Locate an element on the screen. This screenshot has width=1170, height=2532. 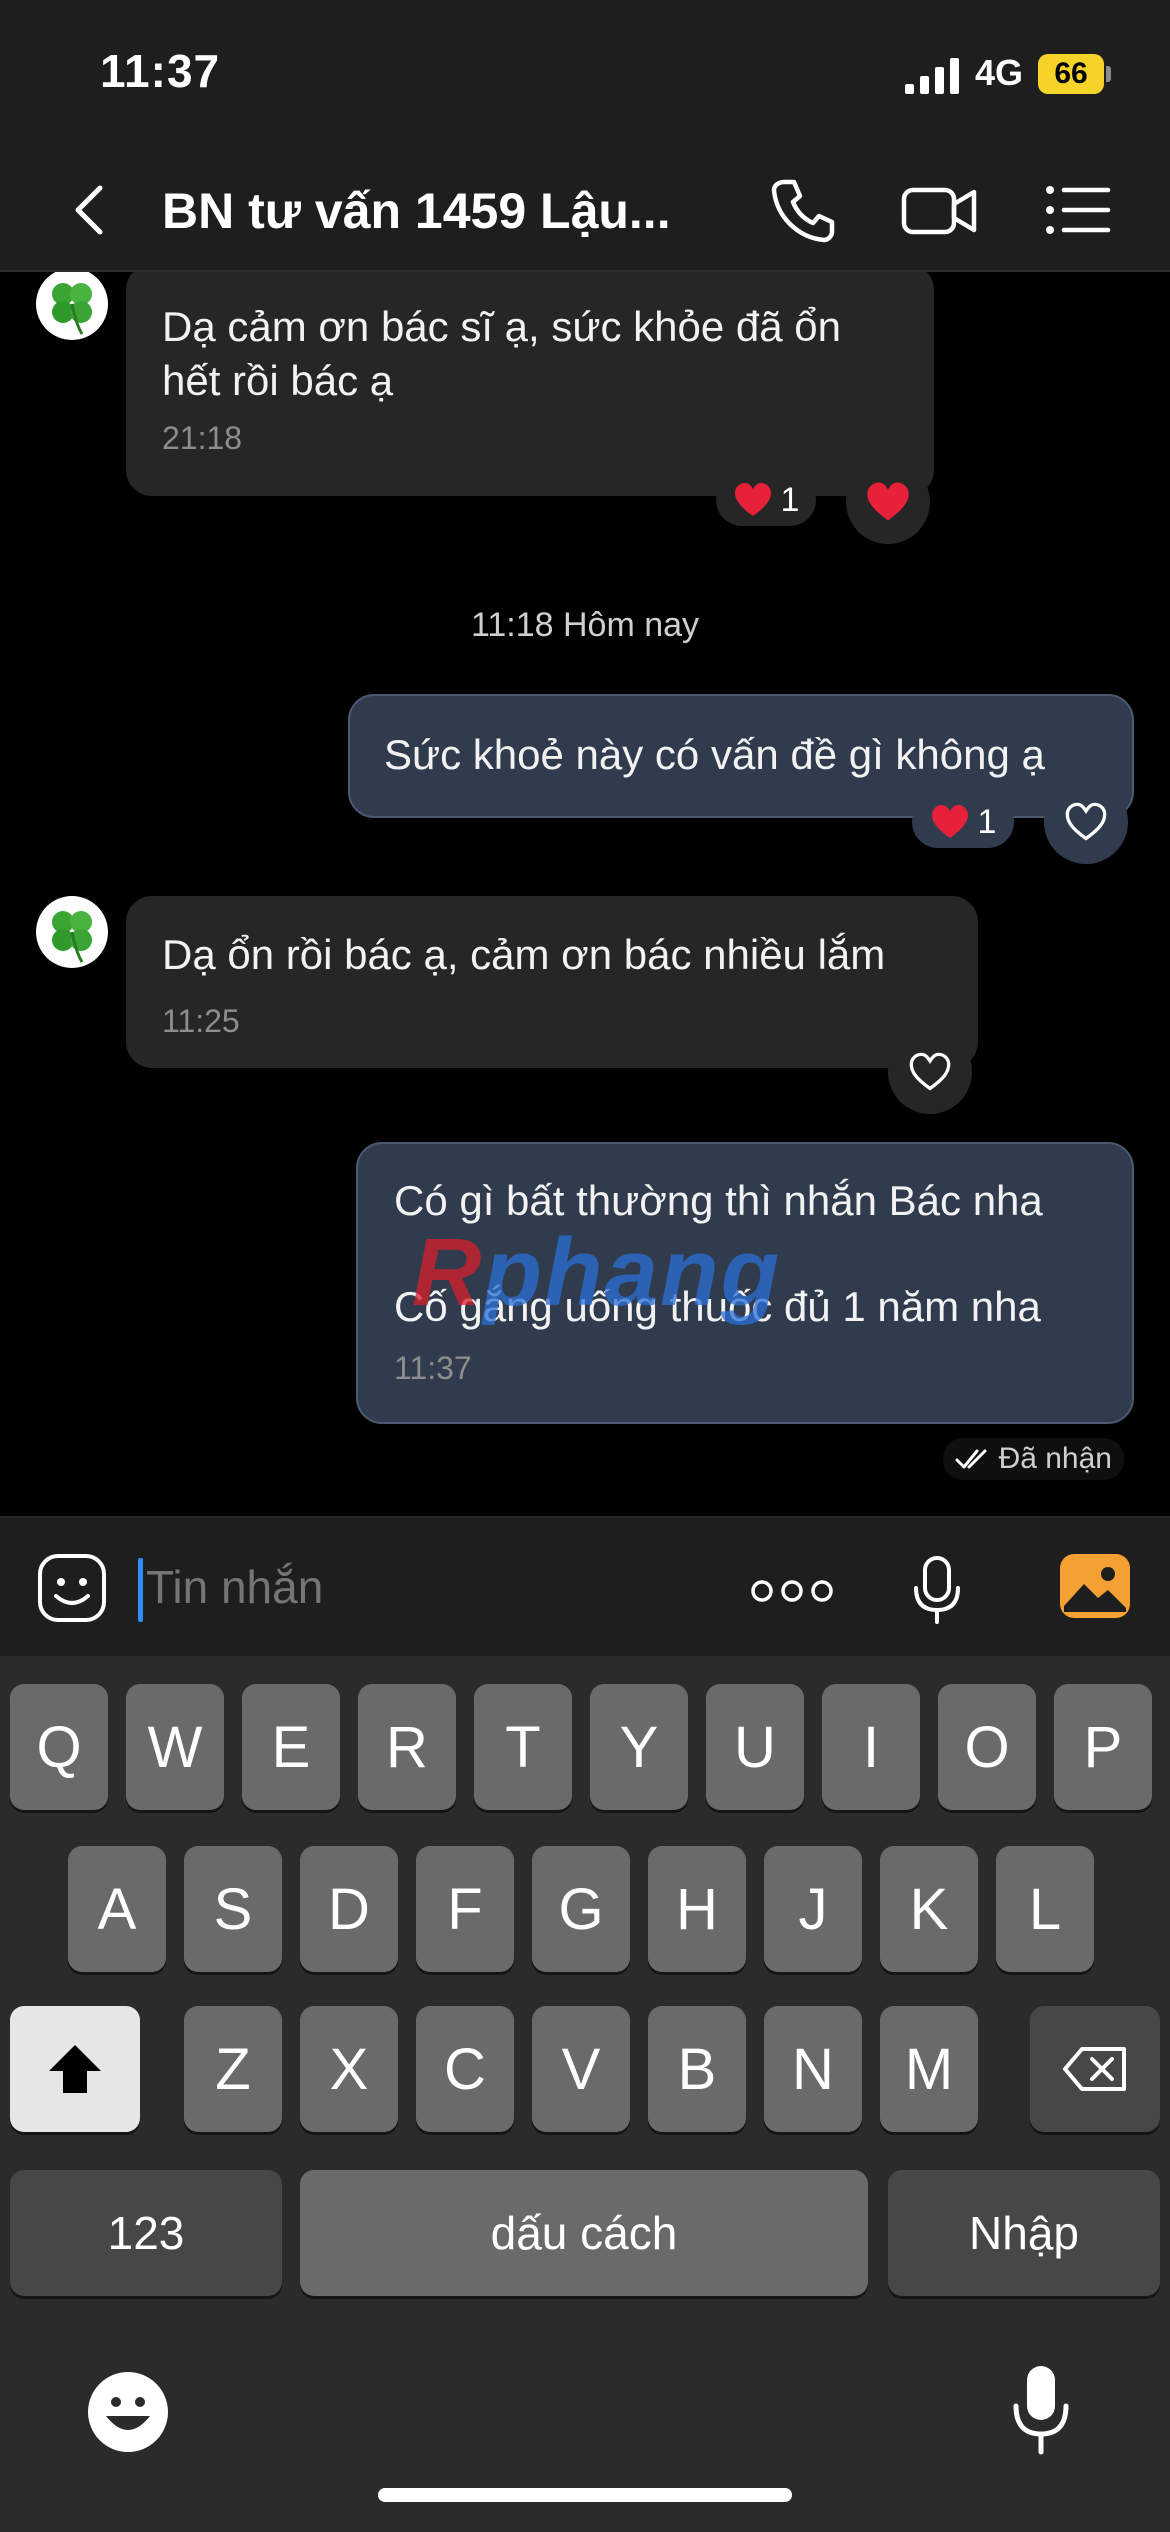
menu-list-icon is located at coordinates (1078, 210).